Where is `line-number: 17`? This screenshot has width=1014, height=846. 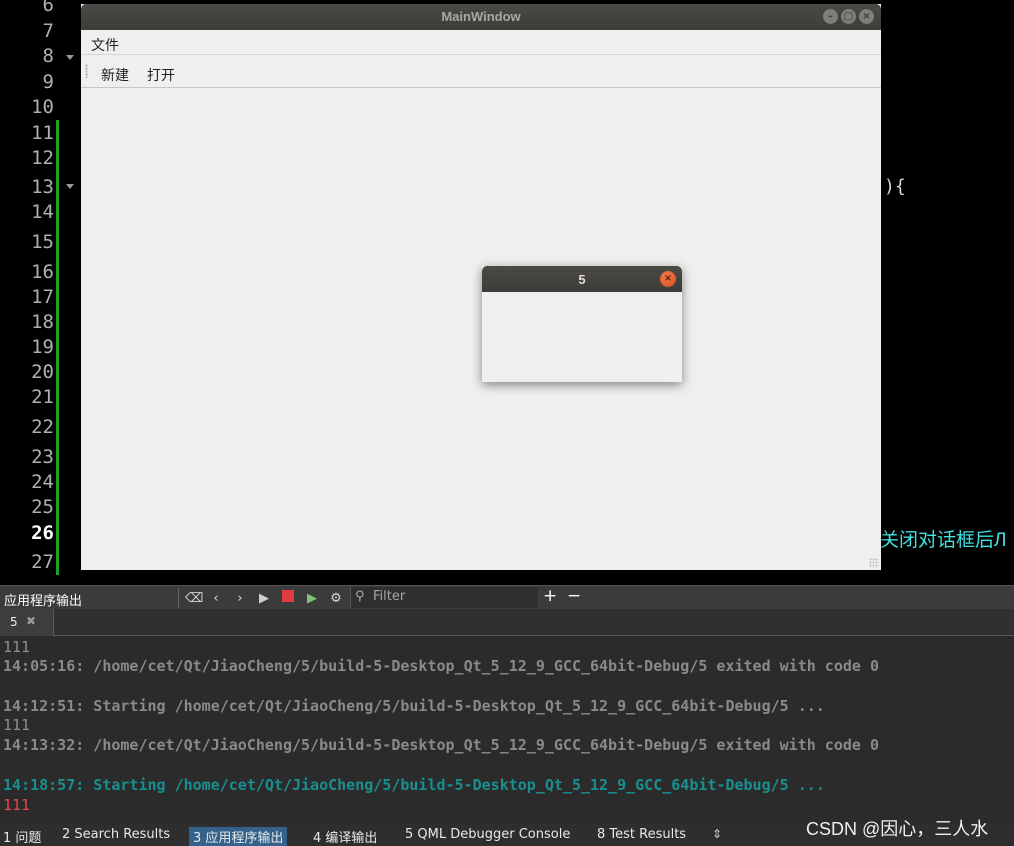 line-number: 17 is located at coordinates (42, 297).